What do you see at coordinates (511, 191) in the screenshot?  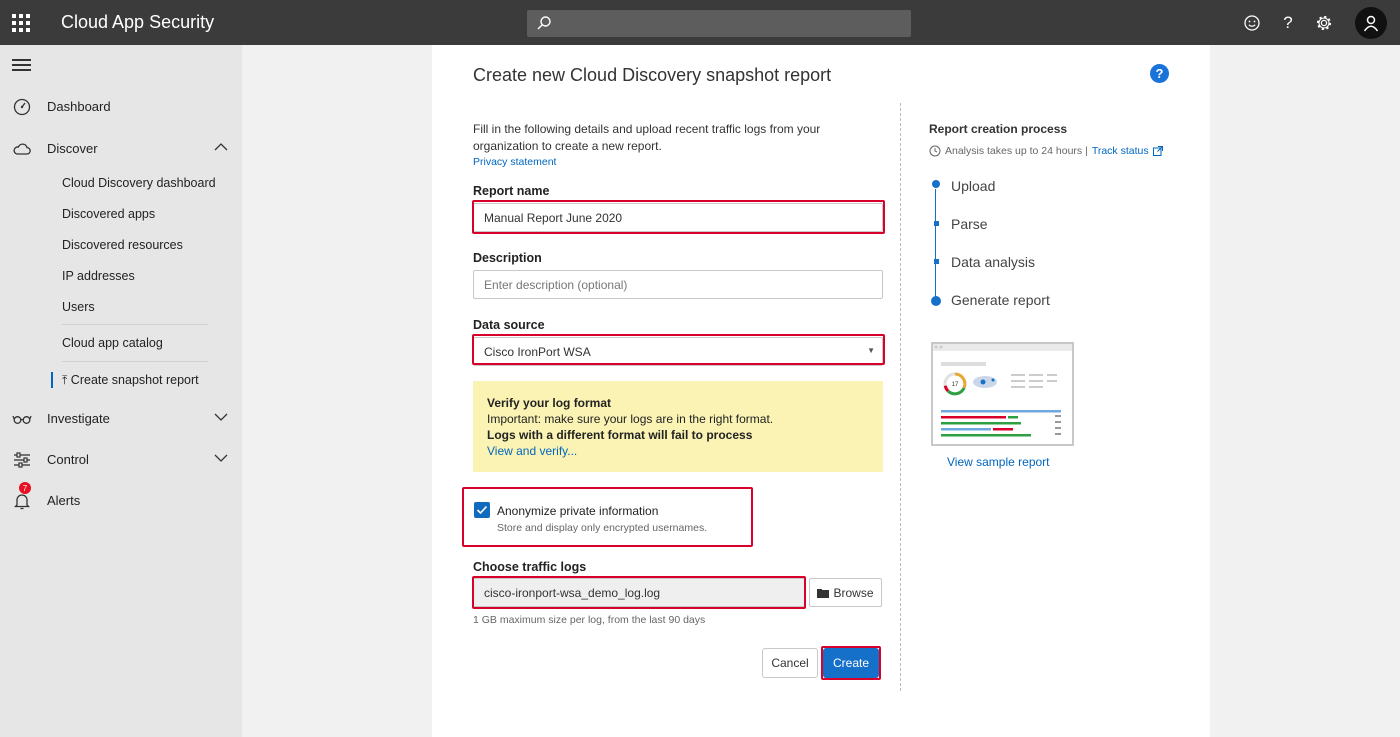 I see `report-name-label: Report name` at bounding box center [511, 191].